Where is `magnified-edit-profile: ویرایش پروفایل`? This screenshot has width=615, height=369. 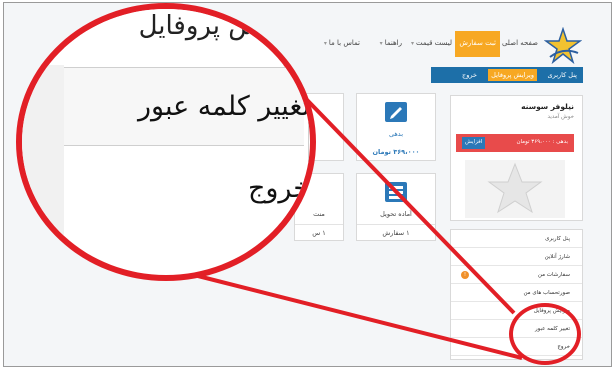
magnified-edit-profile: ویرایش پروفایل is located at coordinates (224, 26).